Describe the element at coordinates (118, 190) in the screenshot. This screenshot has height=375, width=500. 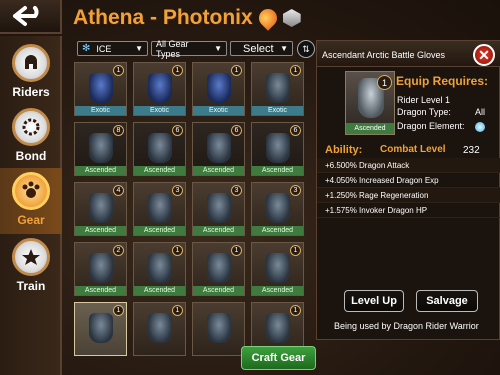
I see `gear-level-badge: 4` at that location.